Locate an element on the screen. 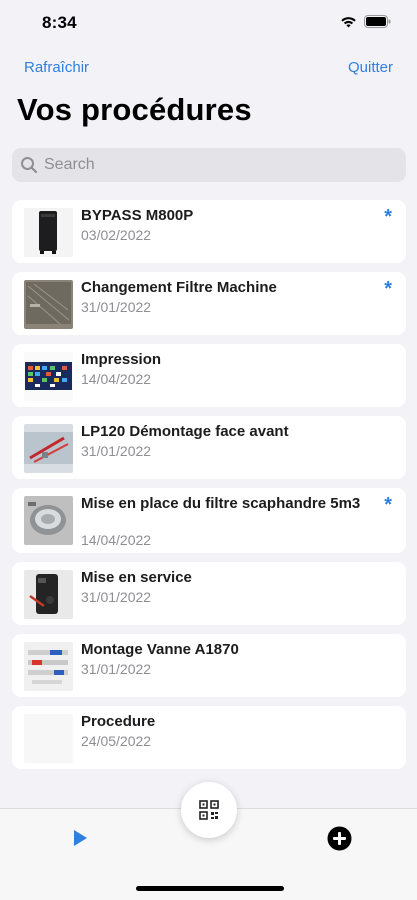 This screenshot has width=417, height=900. procedure-title: Mise en service is located at coordinates (136, 577).